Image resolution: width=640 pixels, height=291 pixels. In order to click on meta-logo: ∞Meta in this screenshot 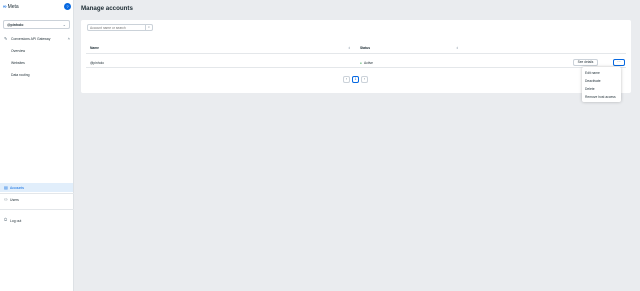, I will do `click(11, 7)`.